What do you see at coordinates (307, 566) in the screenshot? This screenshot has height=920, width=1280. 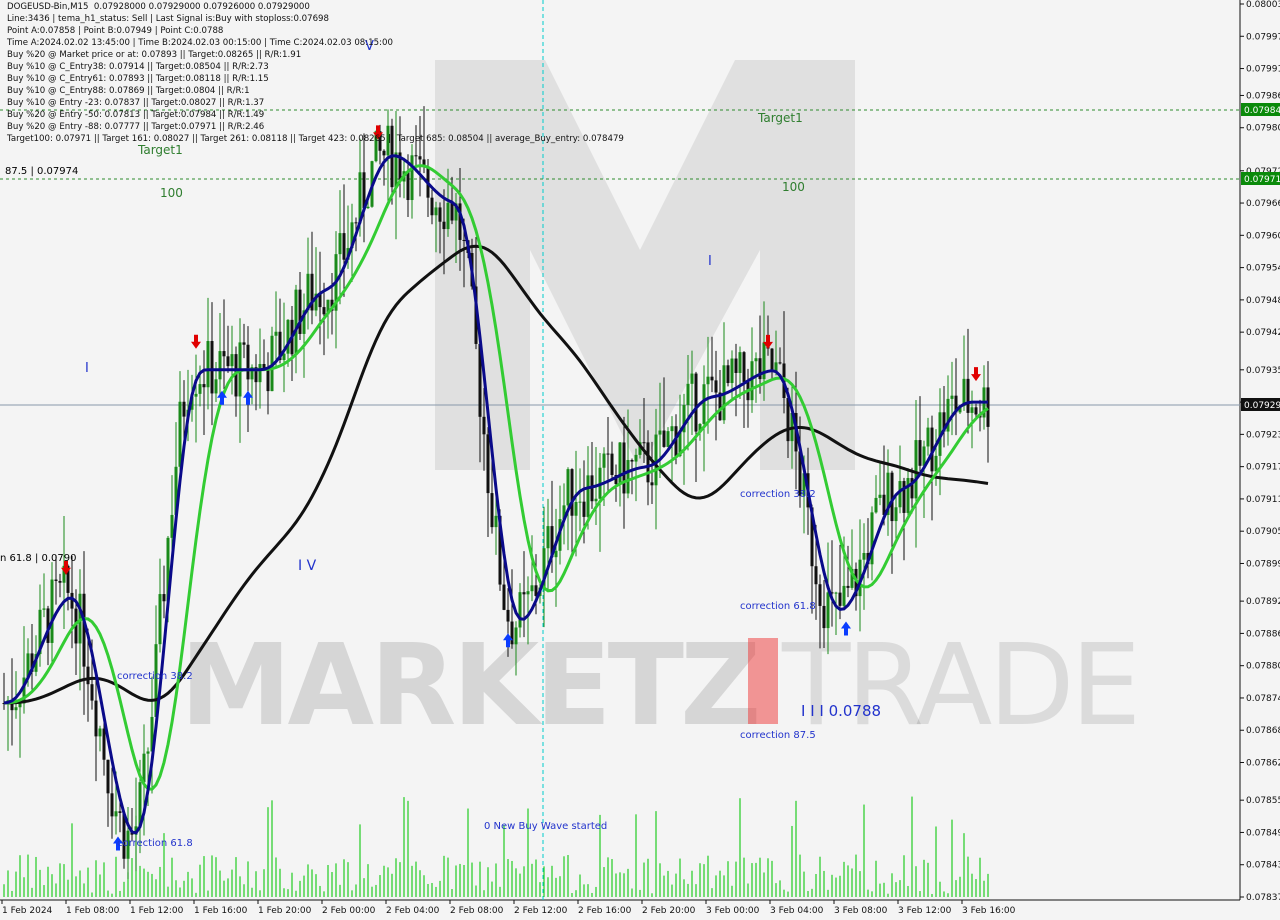 I see `wave-iv-label: I V` at bounding box center [307, 566].